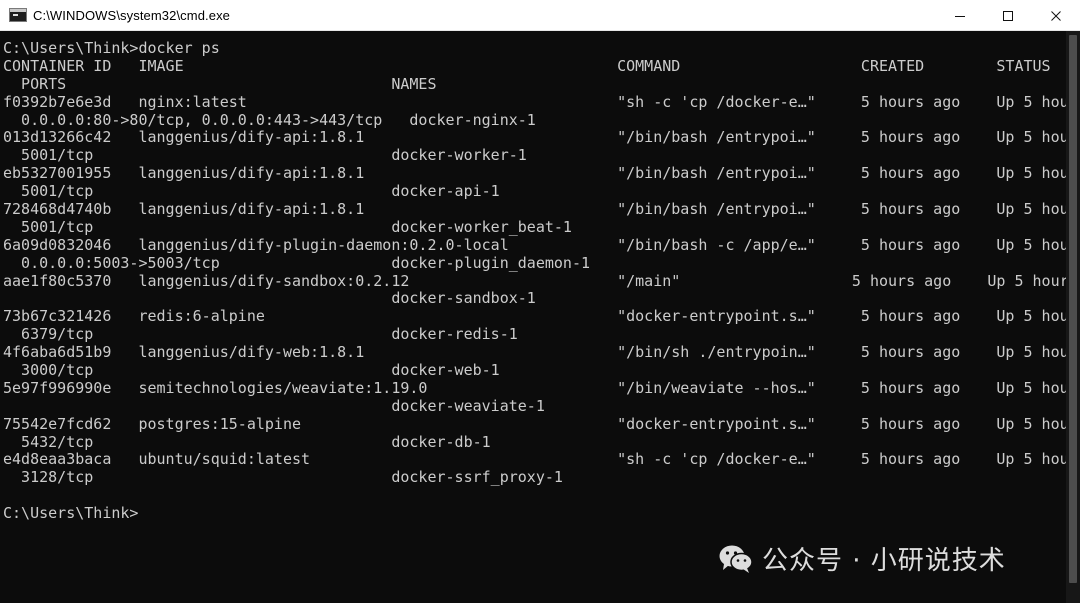 The height and width of the screenshot is (603, 1080). I want to click on console-line: PORTS NAMES, so click(220, 83).